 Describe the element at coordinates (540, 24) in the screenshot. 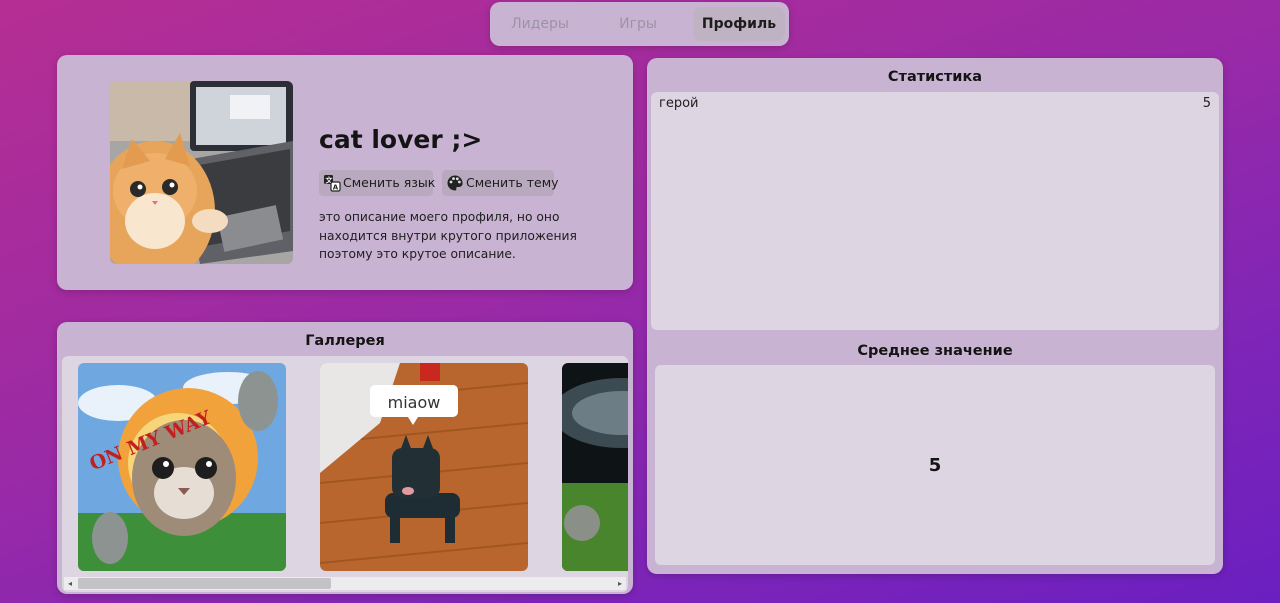

I see `tab-leaders: Лидеры` at that location.